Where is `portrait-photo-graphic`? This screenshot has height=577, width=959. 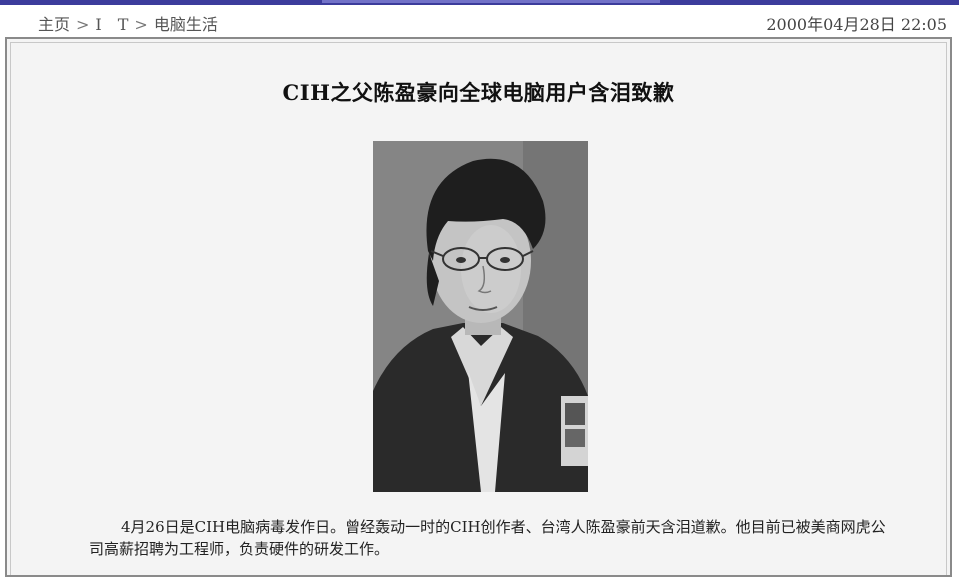
portrait-photo-graphic is located at coordinates (480, 316).